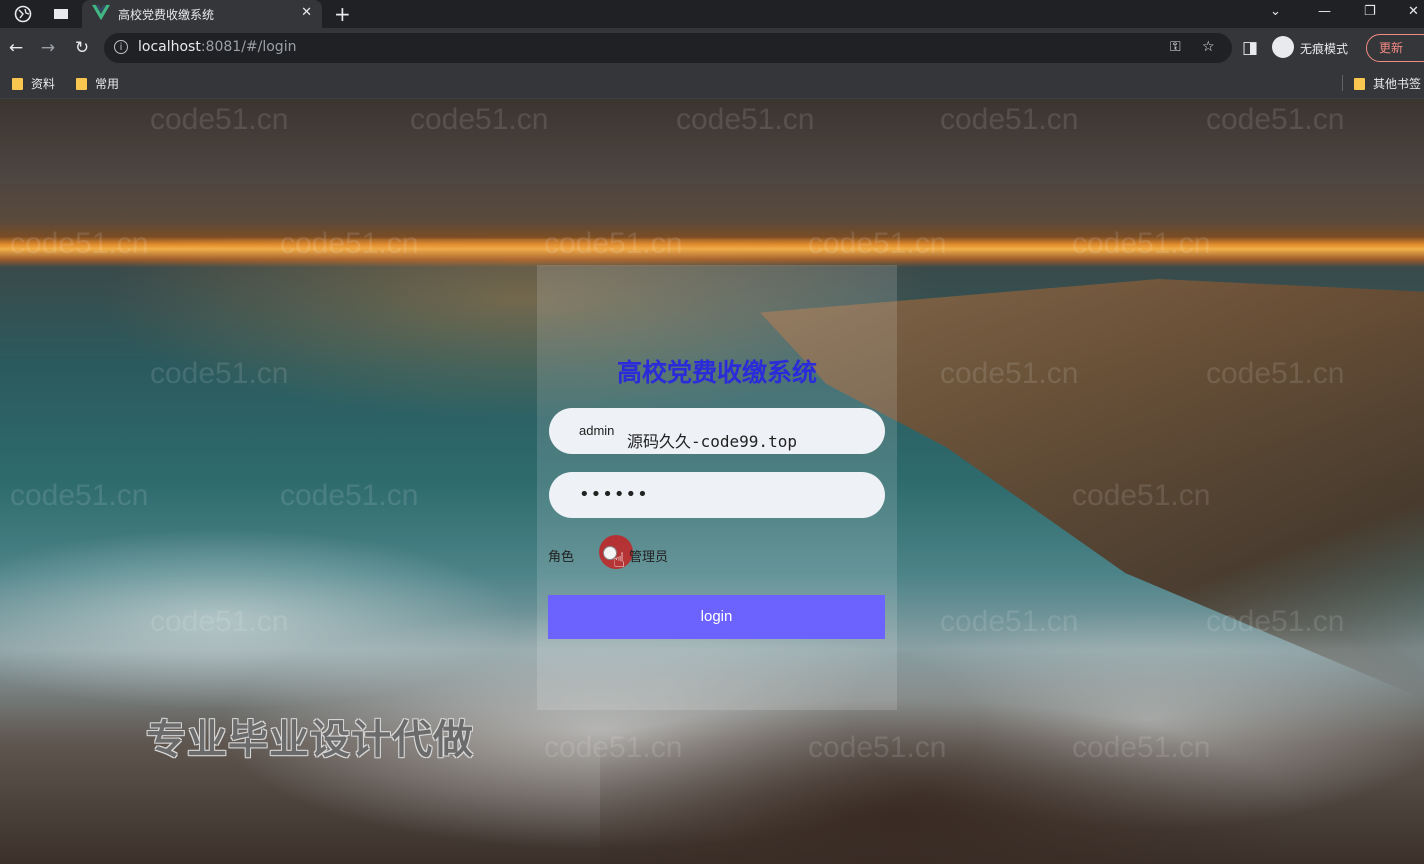 This screenshot has width=1424, height=864. What do you see at coordinates (82, 48) in the screenshot?
I see `reload-icon: ↻` at bounding box center [82, 48].